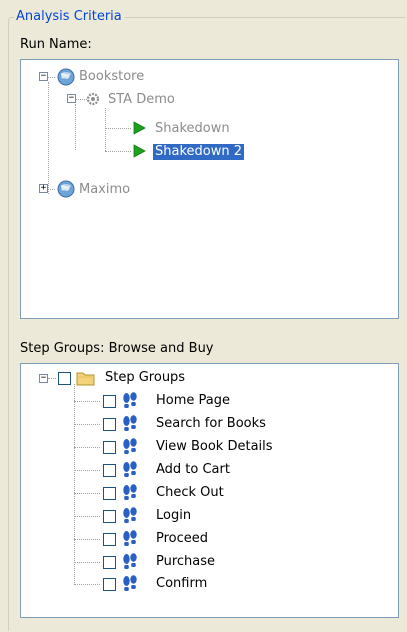 This screenshot has height=632, width=407. I want to click on step-item: Add to Cart, so click(193, 470).